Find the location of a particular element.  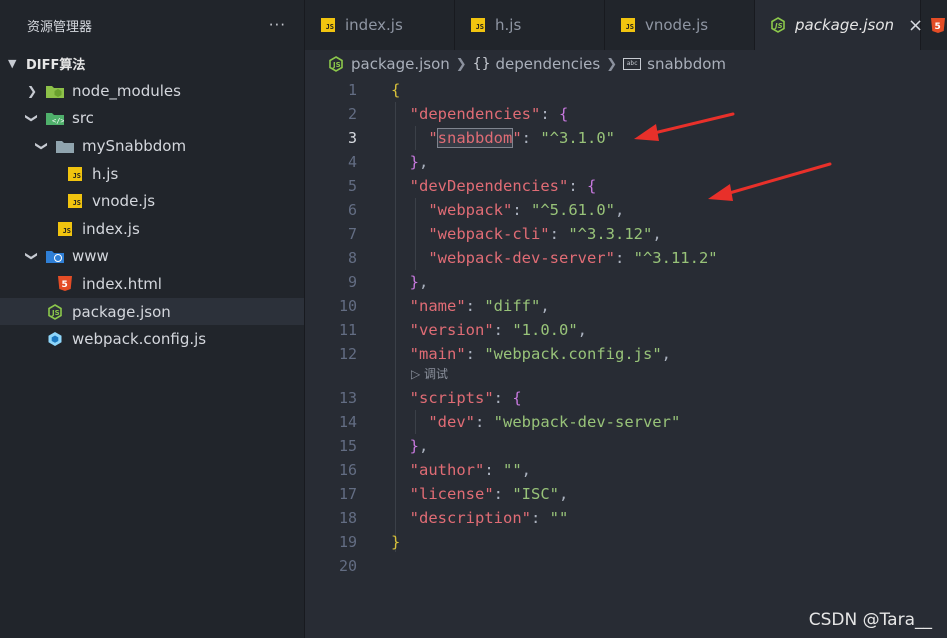

code-line: 4 }, is located at coordinates (626, 162).